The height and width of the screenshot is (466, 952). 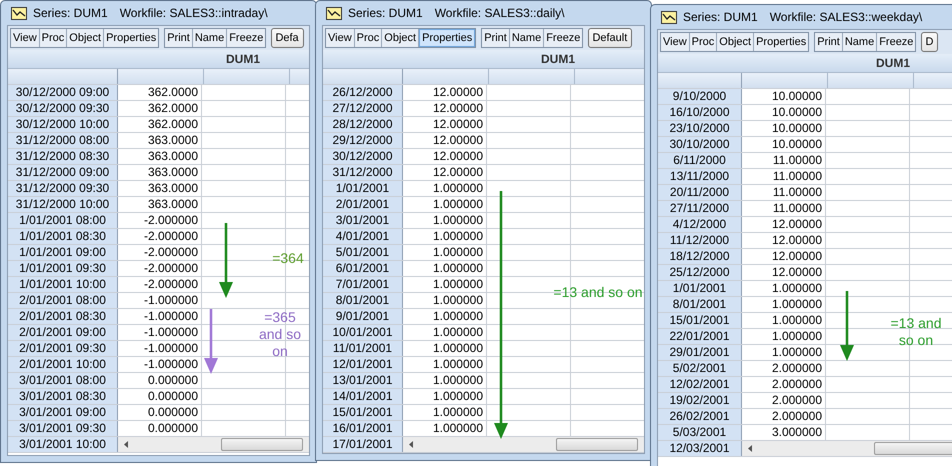 What do you see at coordinates (700, 144) in the screenshot?
I see `row-header: 30/10/2000` at bounding box center [700, 144].